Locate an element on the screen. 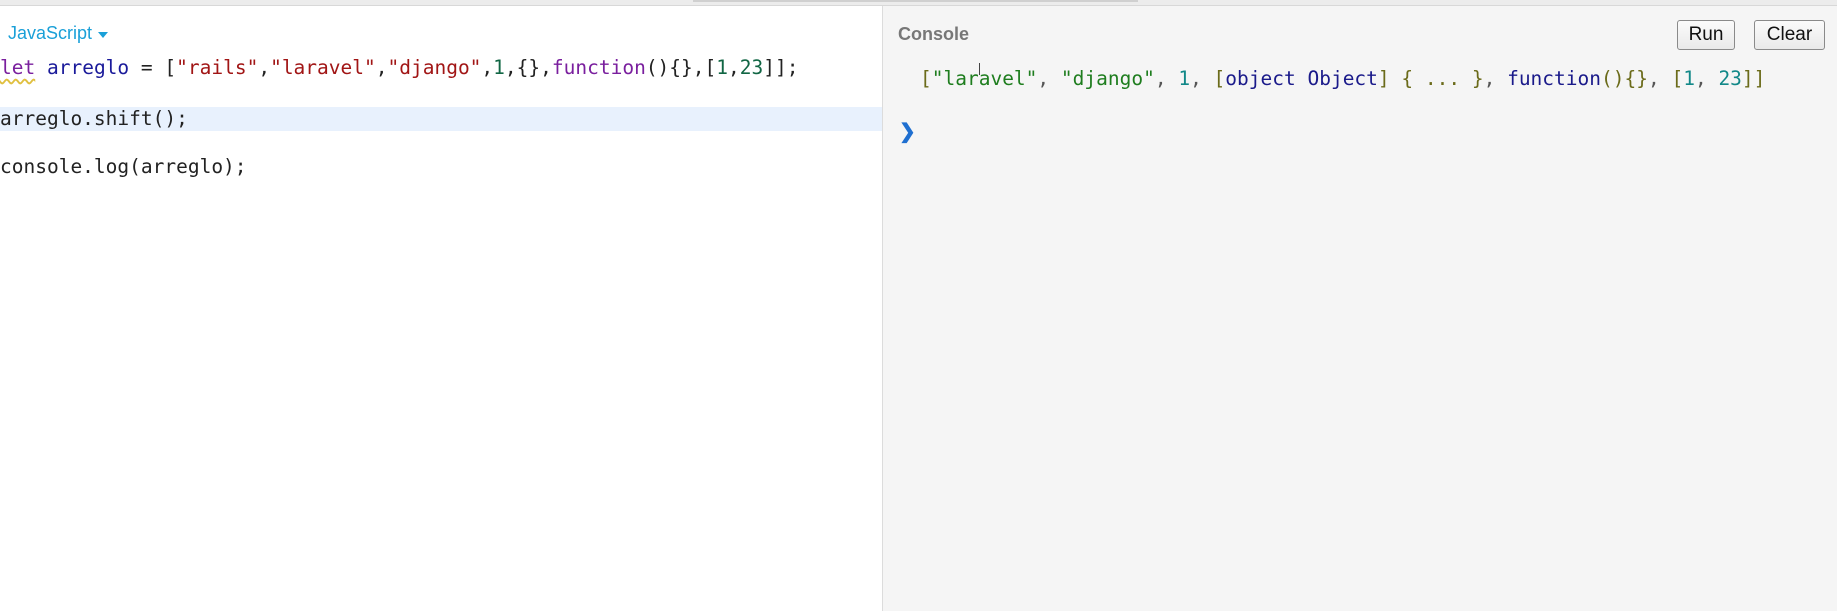 The width and height of the screenshot is (1837, 611). token-string: "laravel" is located at coordinates (323, 67).